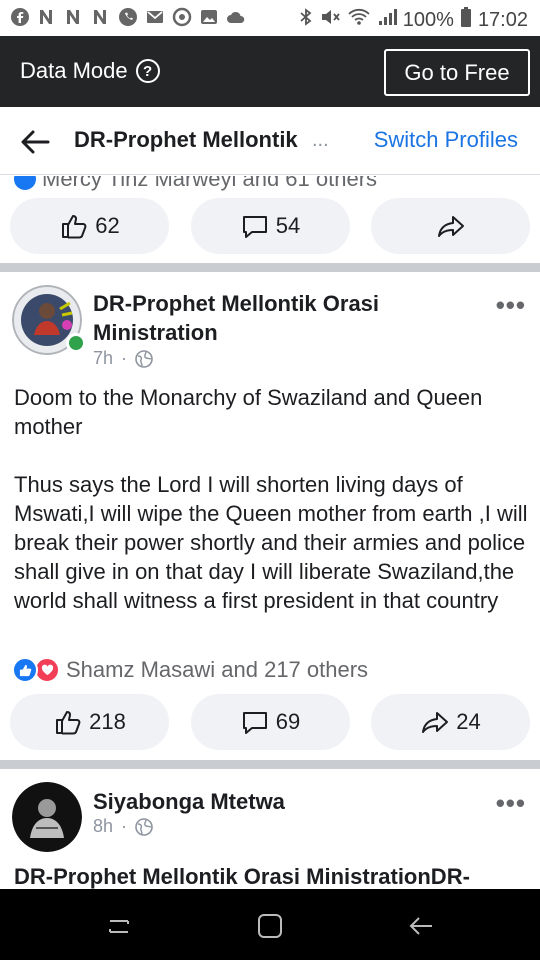  I want to click on comment-button: 54, so click(270, 226).